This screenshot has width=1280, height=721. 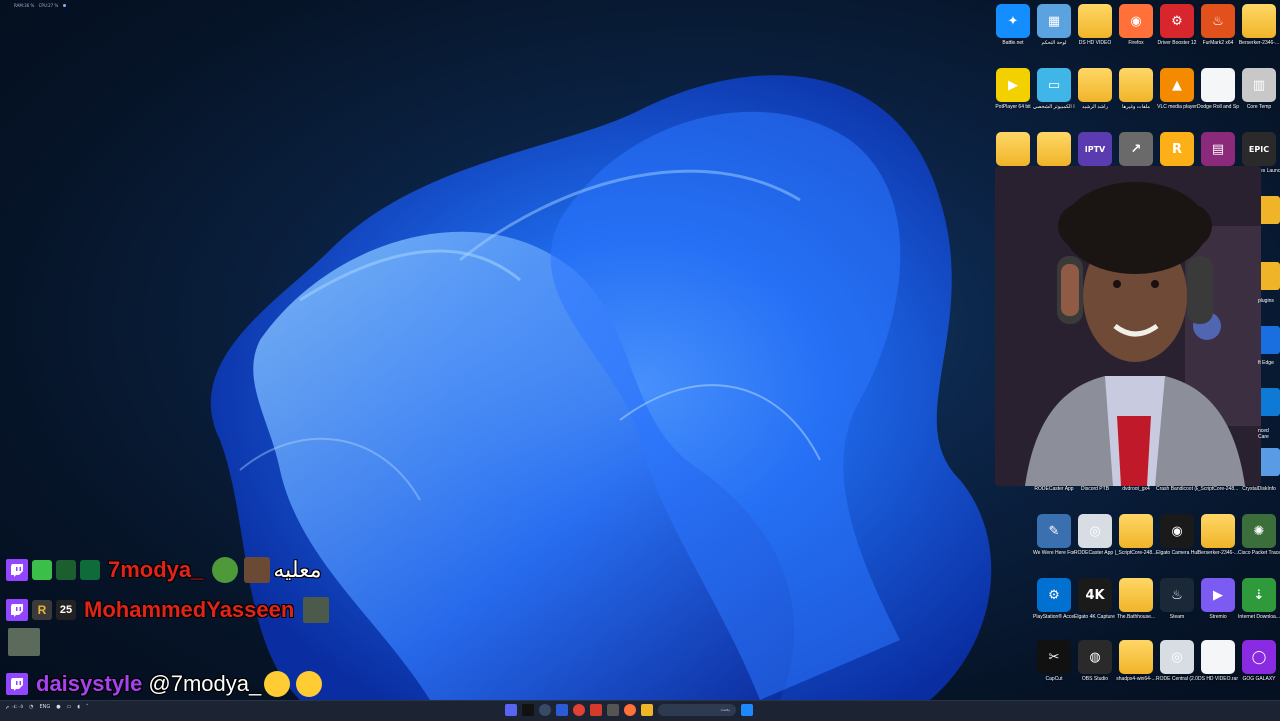 I want to click on desktop-icon: DS HD VIDEO, so click(x=1095, y=24).